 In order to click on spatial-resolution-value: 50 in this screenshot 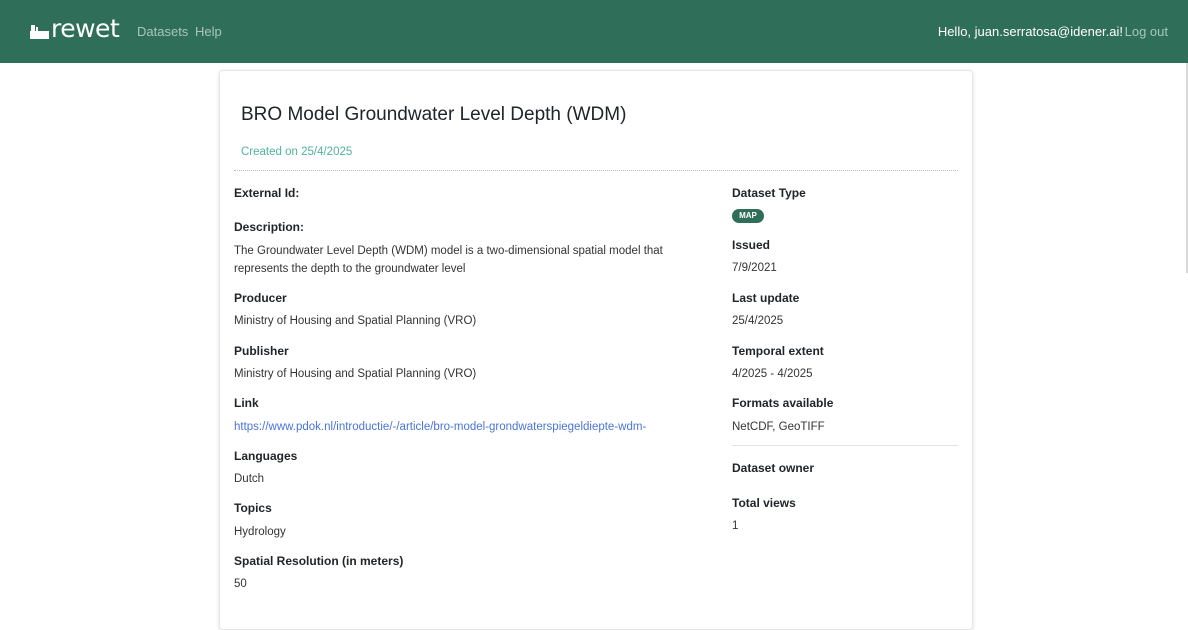, I will do `click(240, 584)`.